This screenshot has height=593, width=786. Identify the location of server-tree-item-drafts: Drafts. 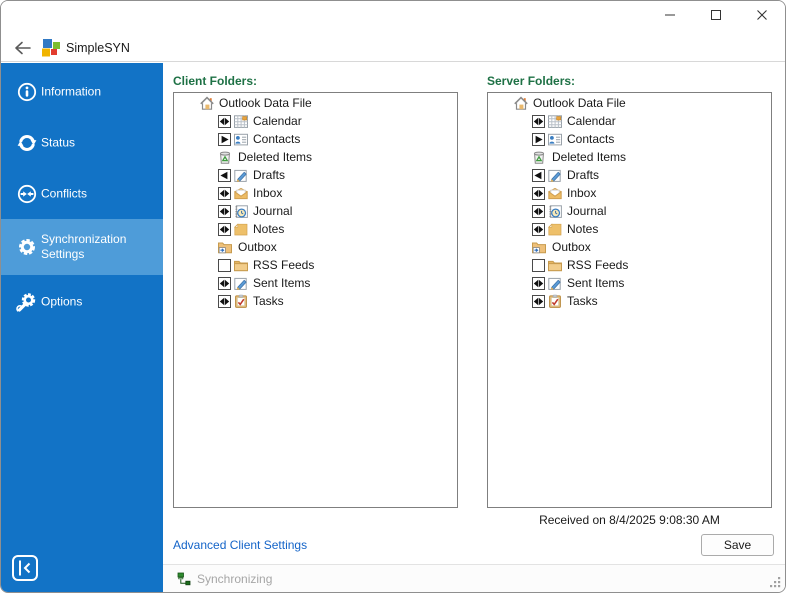
(629, 175).